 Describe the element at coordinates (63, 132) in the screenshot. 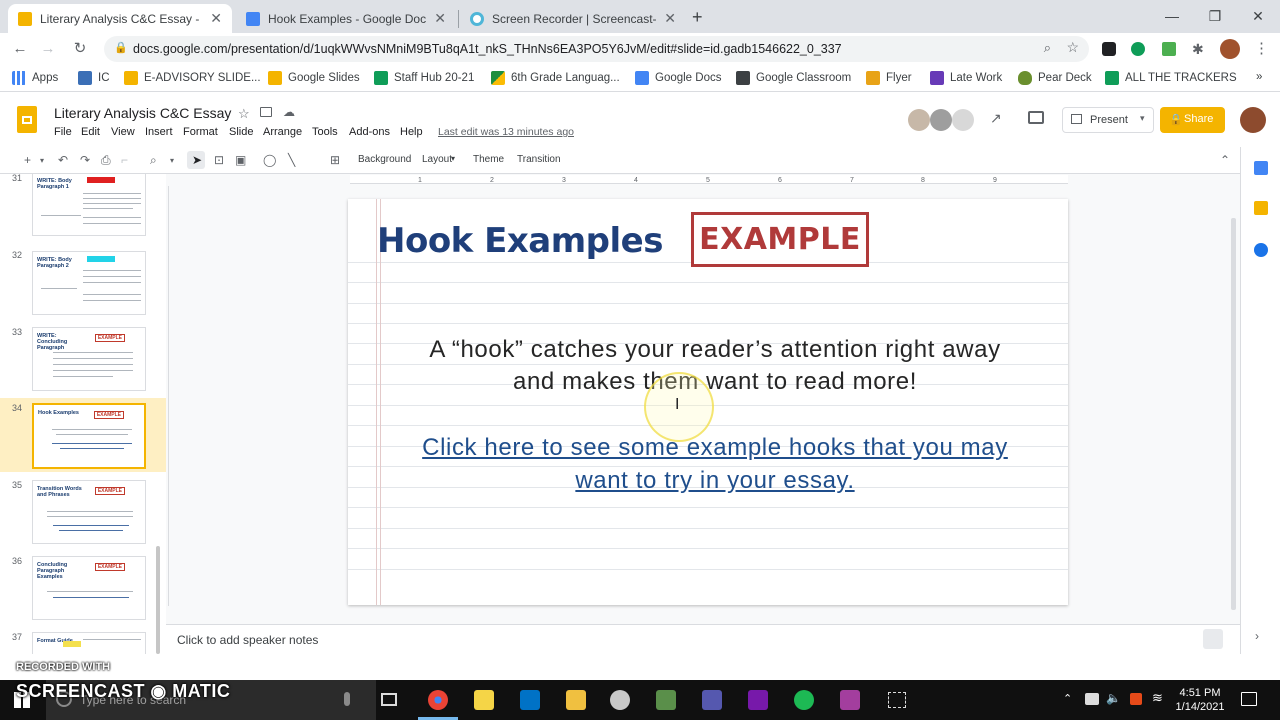

I see `menu-file: File` at that location.